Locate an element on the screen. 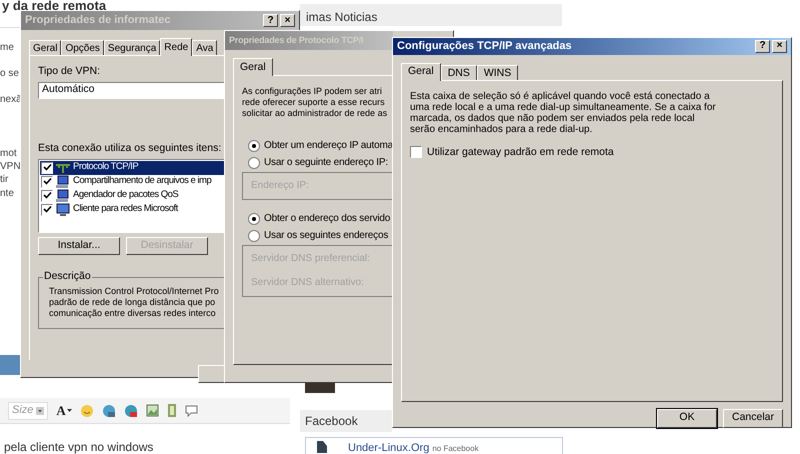  dialog-button: Cancelar is located at coordinates (753, 418).